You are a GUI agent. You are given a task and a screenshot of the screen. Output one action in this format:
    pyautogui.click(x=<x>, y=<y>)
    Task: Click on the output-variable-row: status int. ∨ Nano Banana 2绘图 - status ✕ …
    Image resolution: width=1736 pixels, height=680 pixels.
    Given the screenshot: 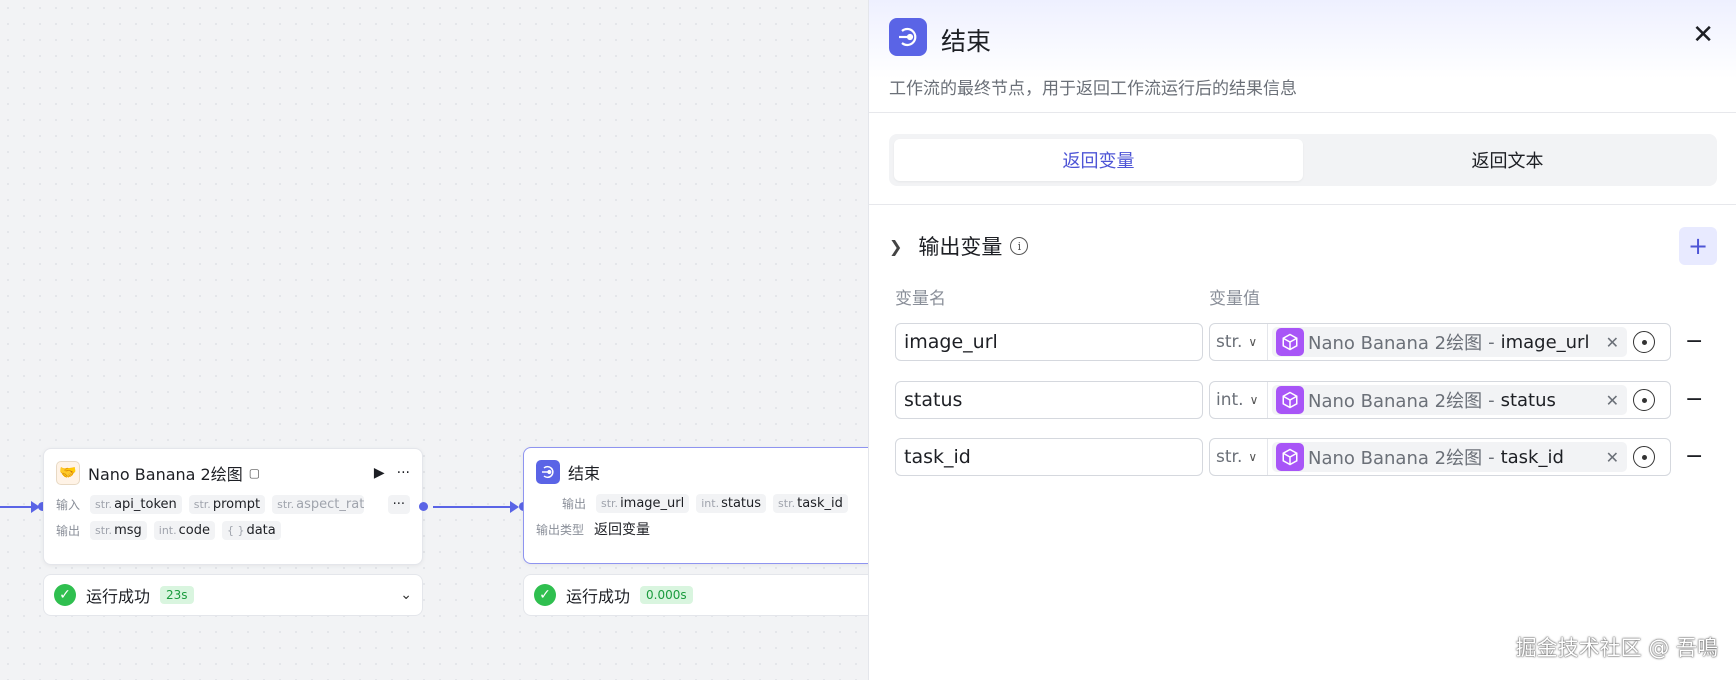 What is the action you would take?
    pyautogui.click(x=1309, y=401)
    